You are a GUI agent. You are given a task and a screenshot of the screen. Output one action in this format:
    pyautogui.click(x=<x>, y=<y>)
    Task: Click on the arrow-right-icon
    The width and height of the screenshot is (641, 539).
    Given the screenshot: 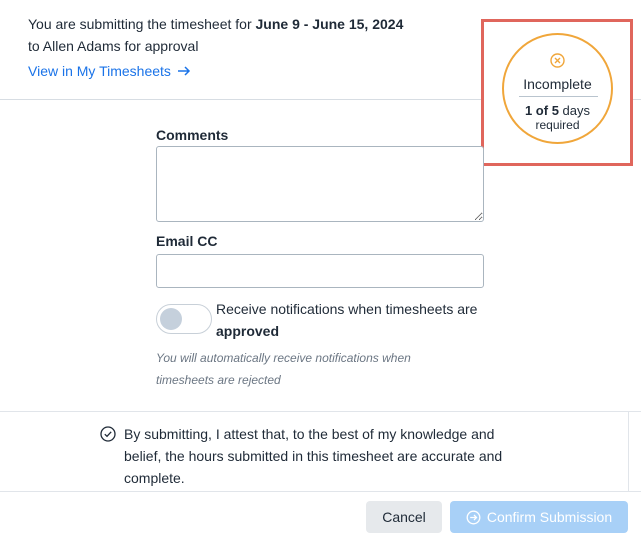 What is the action you would take?
    pyautogui.click(x=183, y=71)
    